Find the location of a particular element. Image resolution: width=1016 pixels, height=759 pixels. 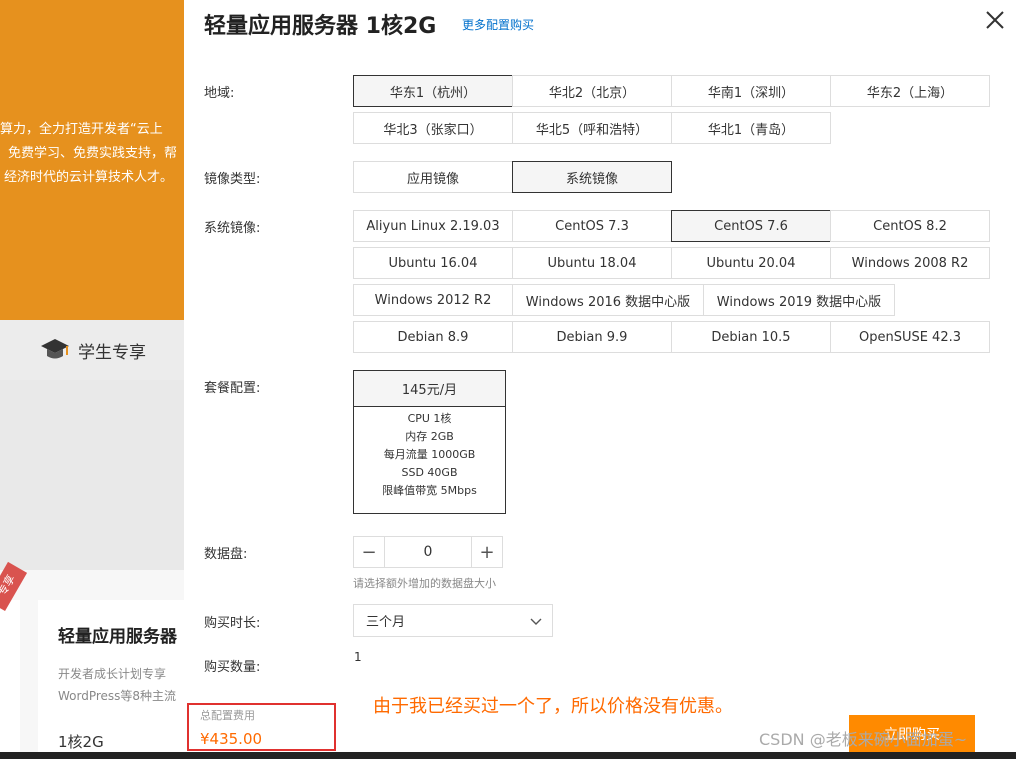

system-image-option: Windows 2012 R2 is located at coordinates (433, 300).